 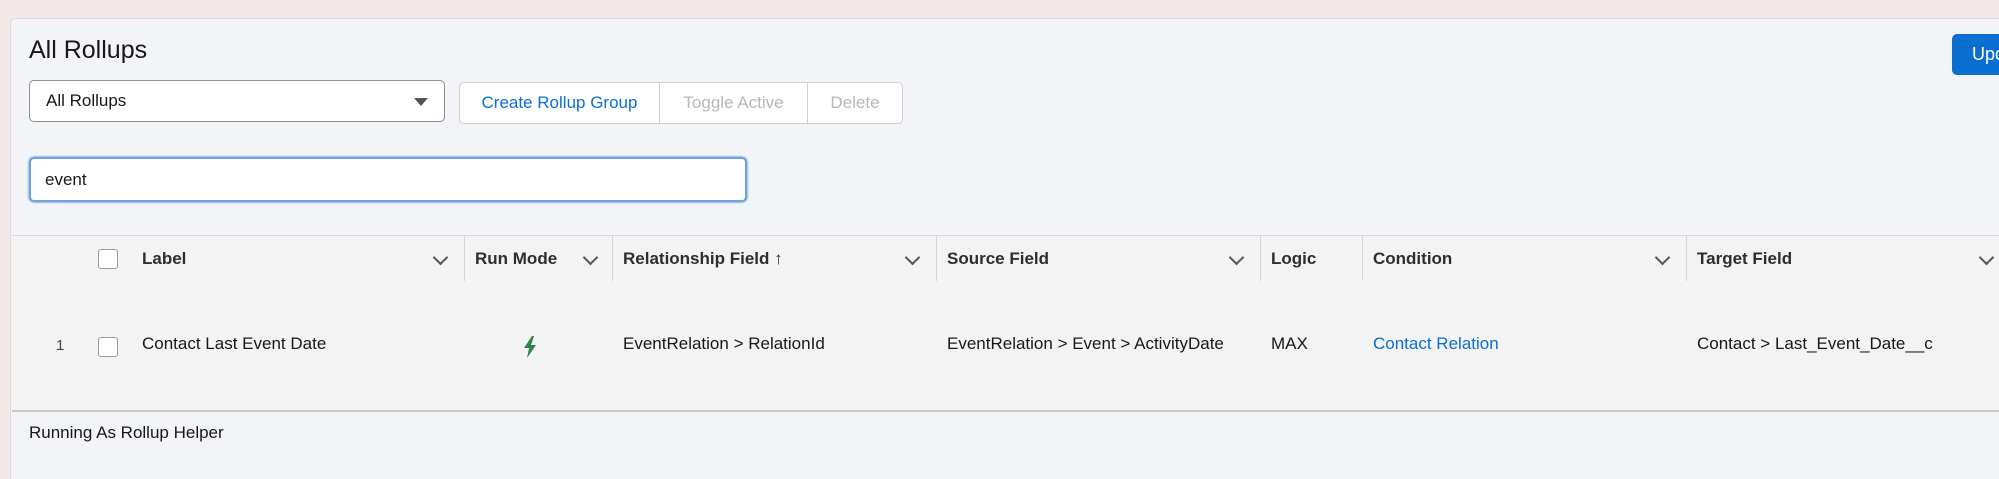 I want to click on column-header-logic: Logic, so click(x=1312, y=259).